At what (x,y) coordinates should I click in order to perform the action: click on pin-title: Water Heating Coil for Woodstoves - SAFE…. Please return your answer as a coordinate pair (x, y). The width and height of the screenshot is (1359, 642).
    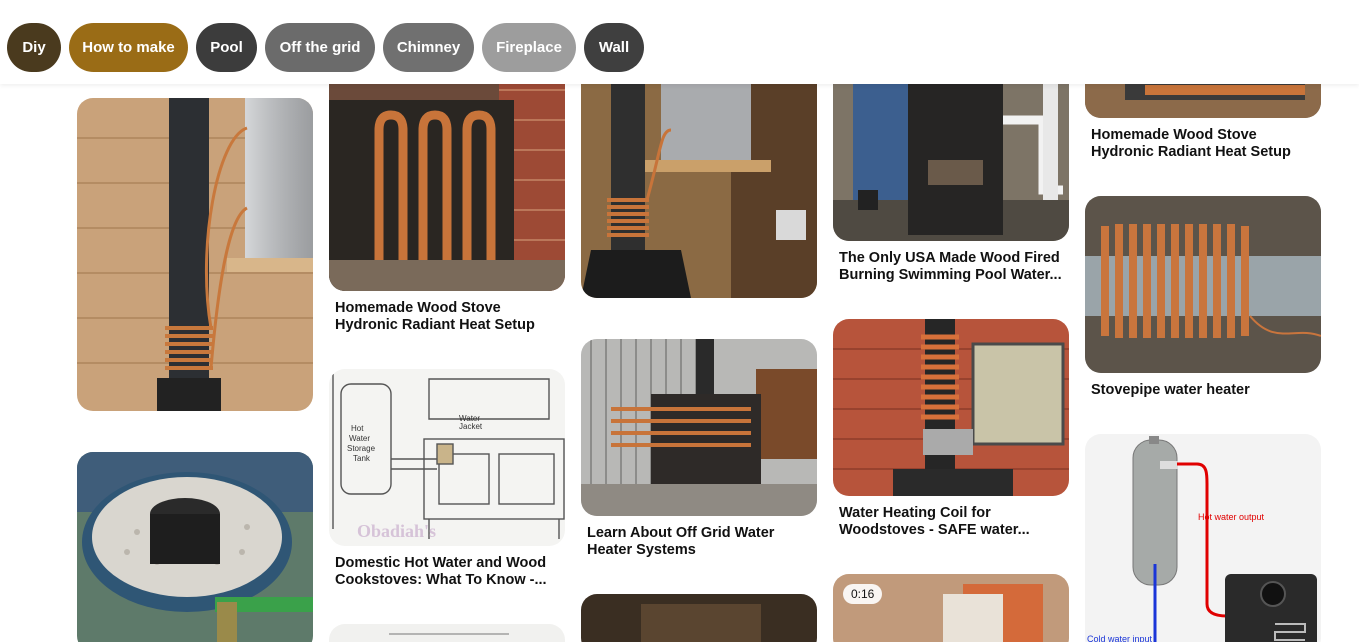
    Looking at the image, I should click on (952, 522).